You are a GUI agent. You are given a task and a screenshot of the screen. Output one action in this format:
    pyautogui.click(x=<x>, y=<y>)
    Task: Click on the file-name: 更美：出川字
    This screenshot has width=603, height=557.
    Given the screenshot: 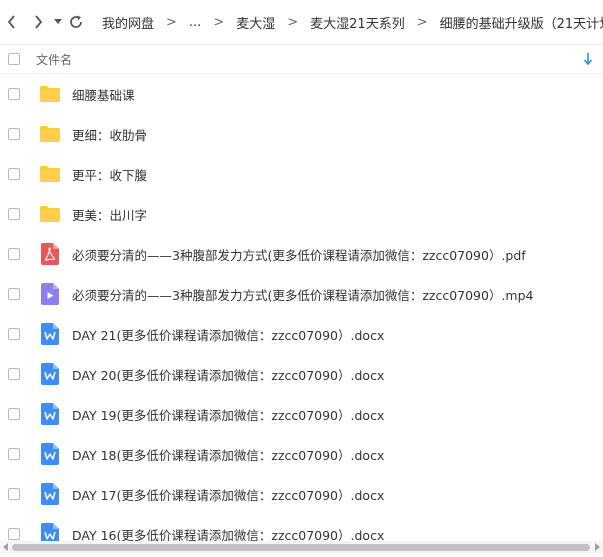 What is the action you would take?
    pyautogui.click(x=110, y=215)
    